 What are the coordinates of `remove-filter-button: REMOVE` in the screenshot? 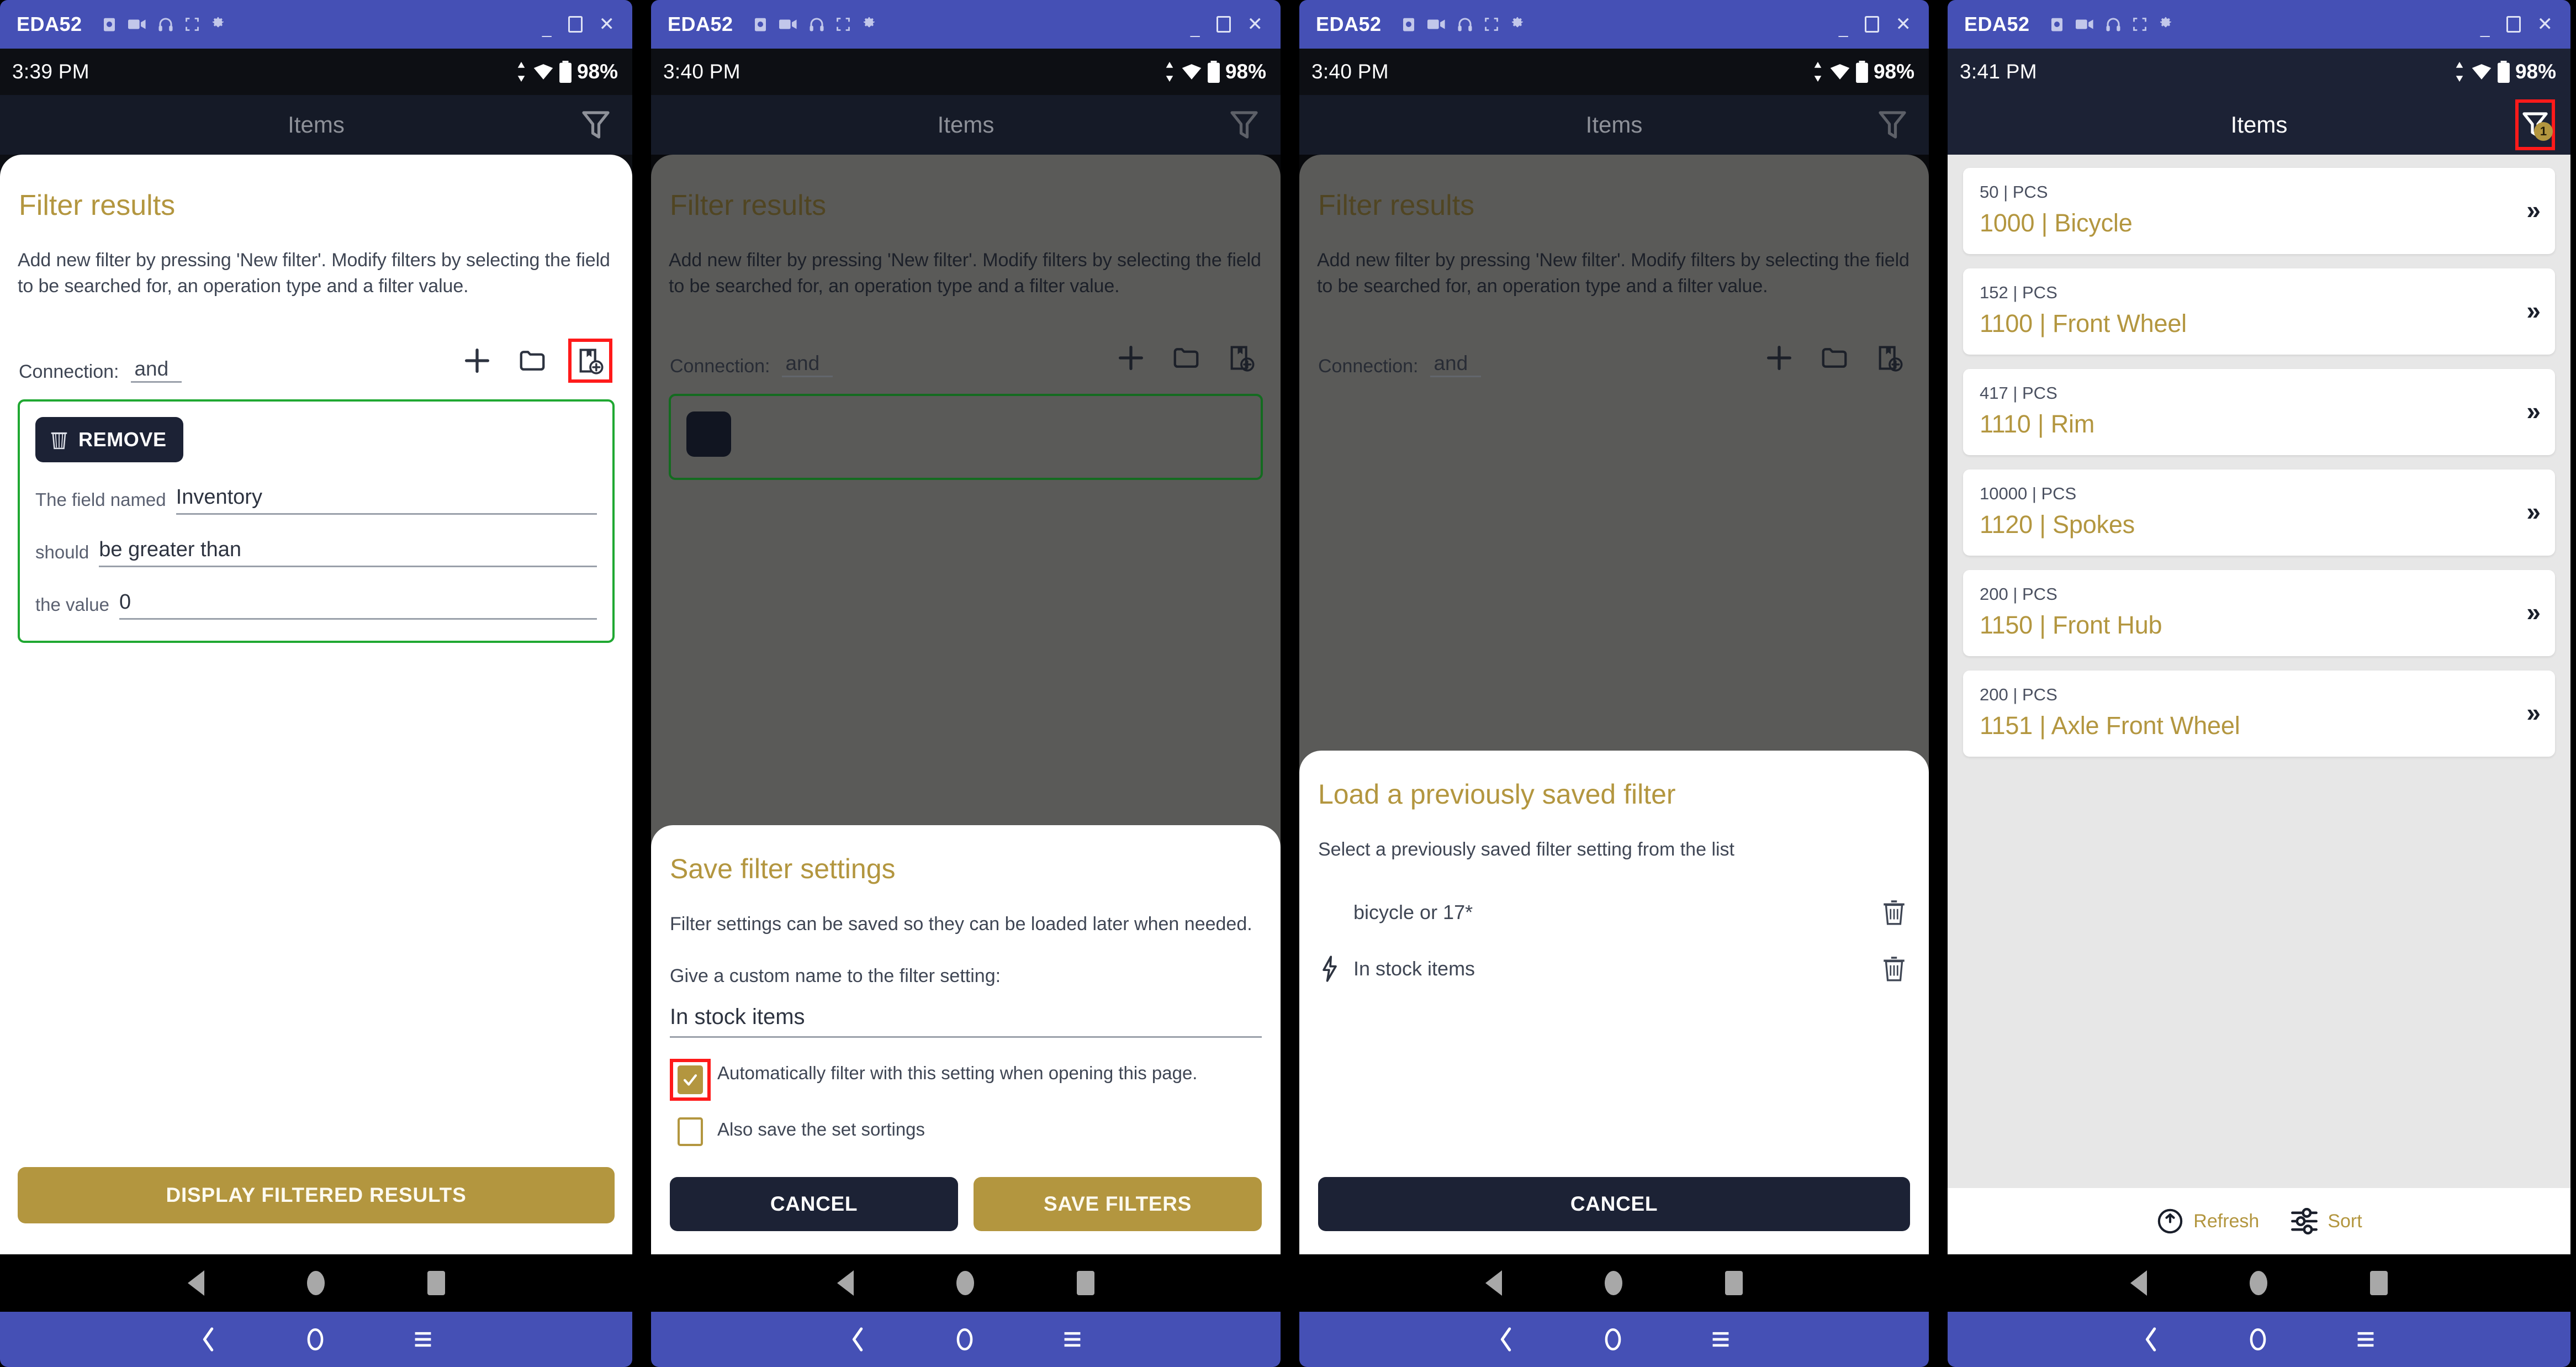 It's located at (109, 440).